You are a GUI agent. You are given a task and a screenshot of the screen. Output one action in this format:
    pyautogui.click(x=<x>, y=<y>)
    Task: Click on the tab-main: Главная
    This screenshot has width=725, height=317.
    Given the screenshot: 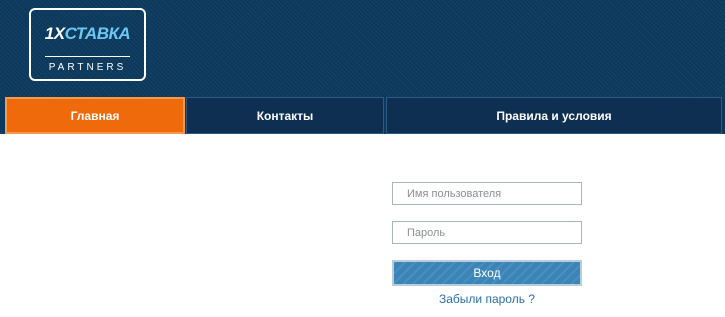 What is the action you would take?
    pyautogui.click(x=95, y=115)
    